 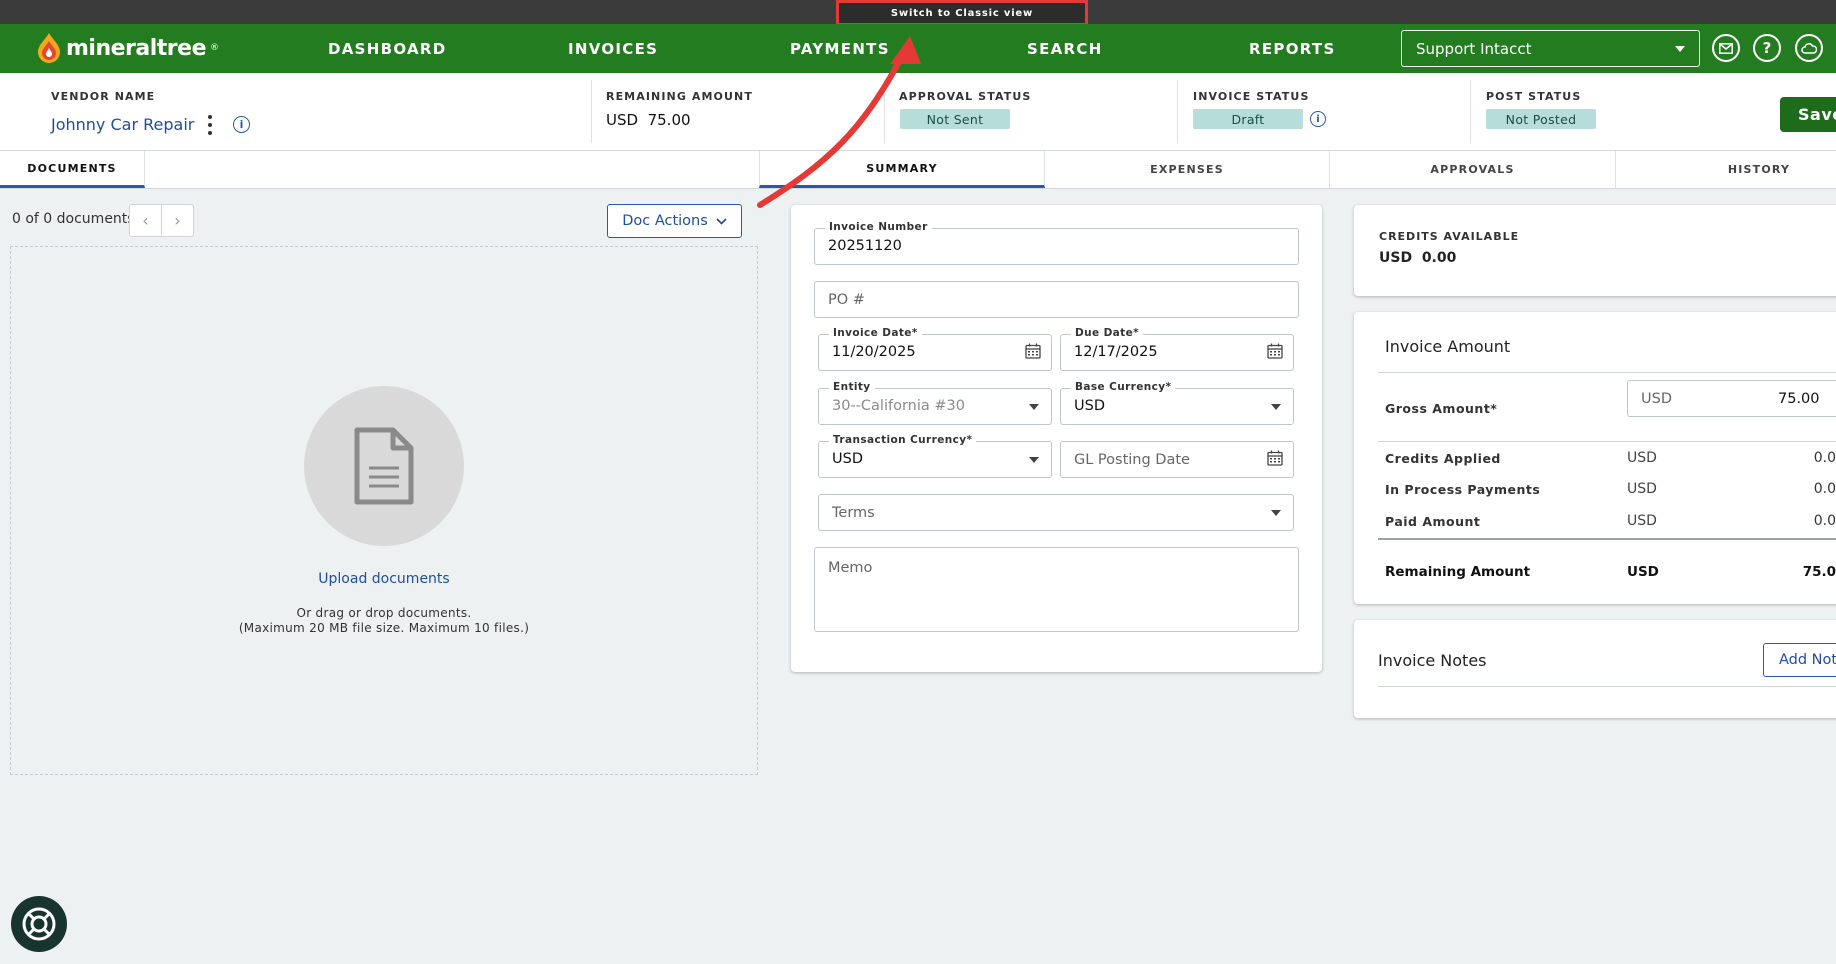 I want to click on terms-select: Terms, so click(x=1056, y=512).